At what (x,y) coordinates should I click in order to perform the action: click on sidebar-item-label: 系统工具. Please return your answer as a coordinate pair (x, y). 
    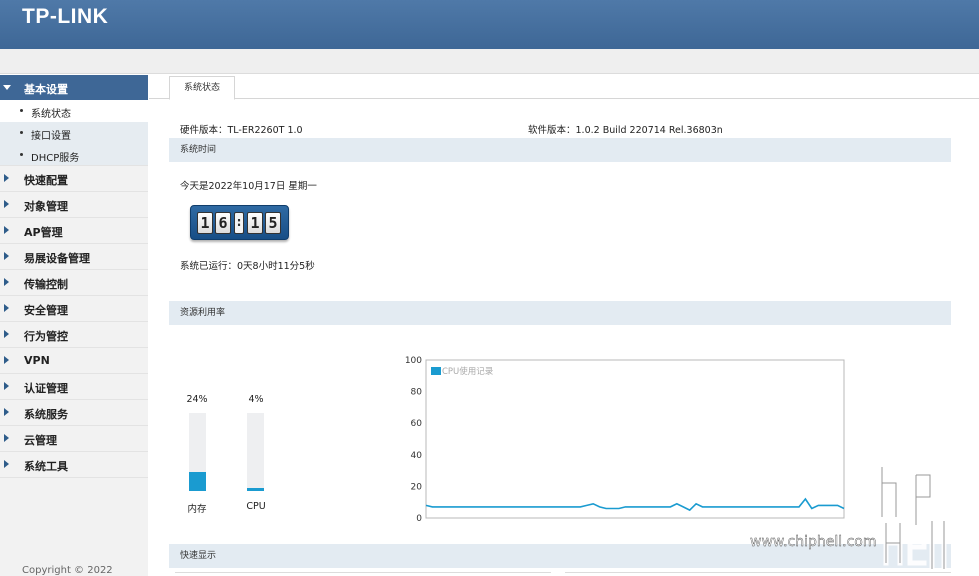
    Looking at the image, I should click on (46, 466).